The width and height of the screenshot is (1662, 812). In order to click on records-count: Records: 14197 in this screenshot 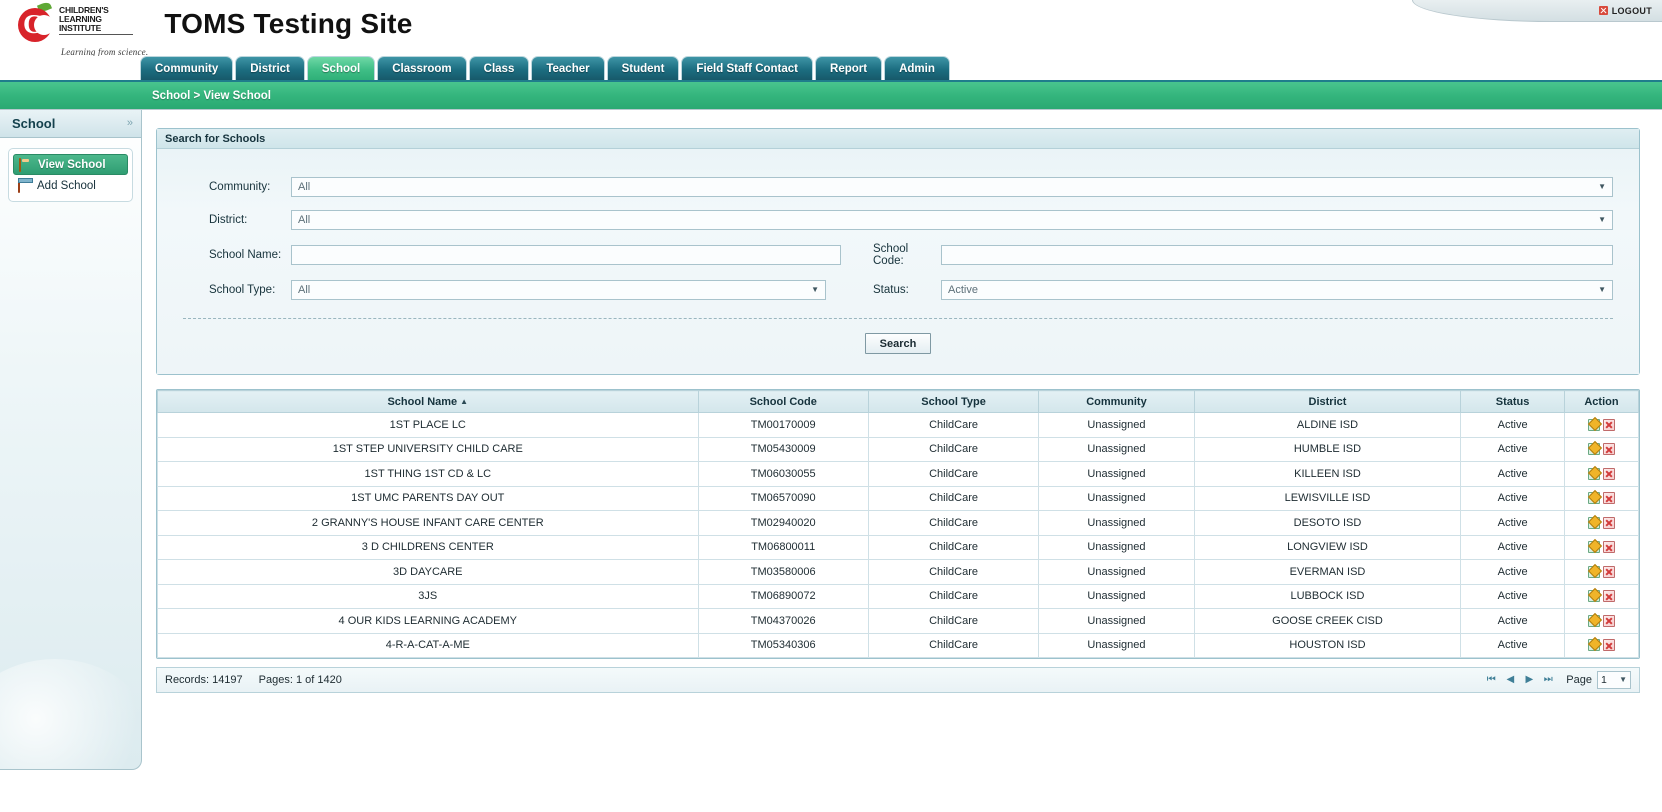, I will do `click(204, 680)`.